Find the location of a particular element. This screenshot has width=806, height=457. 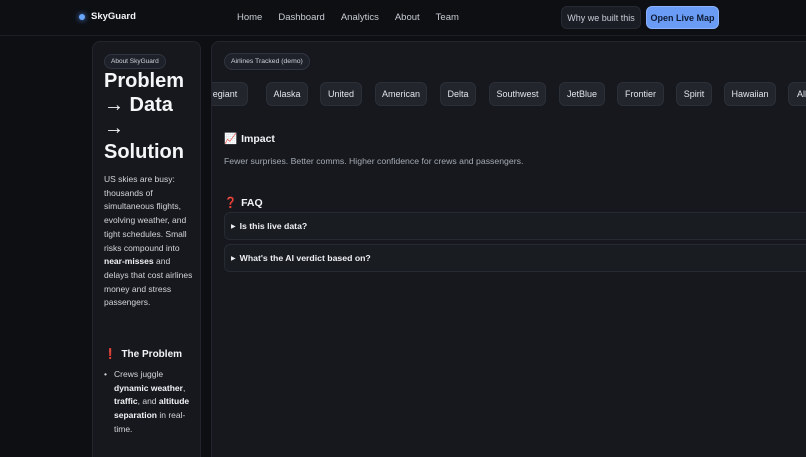

question-icon: ❓ is located at coordinates (231, 203).